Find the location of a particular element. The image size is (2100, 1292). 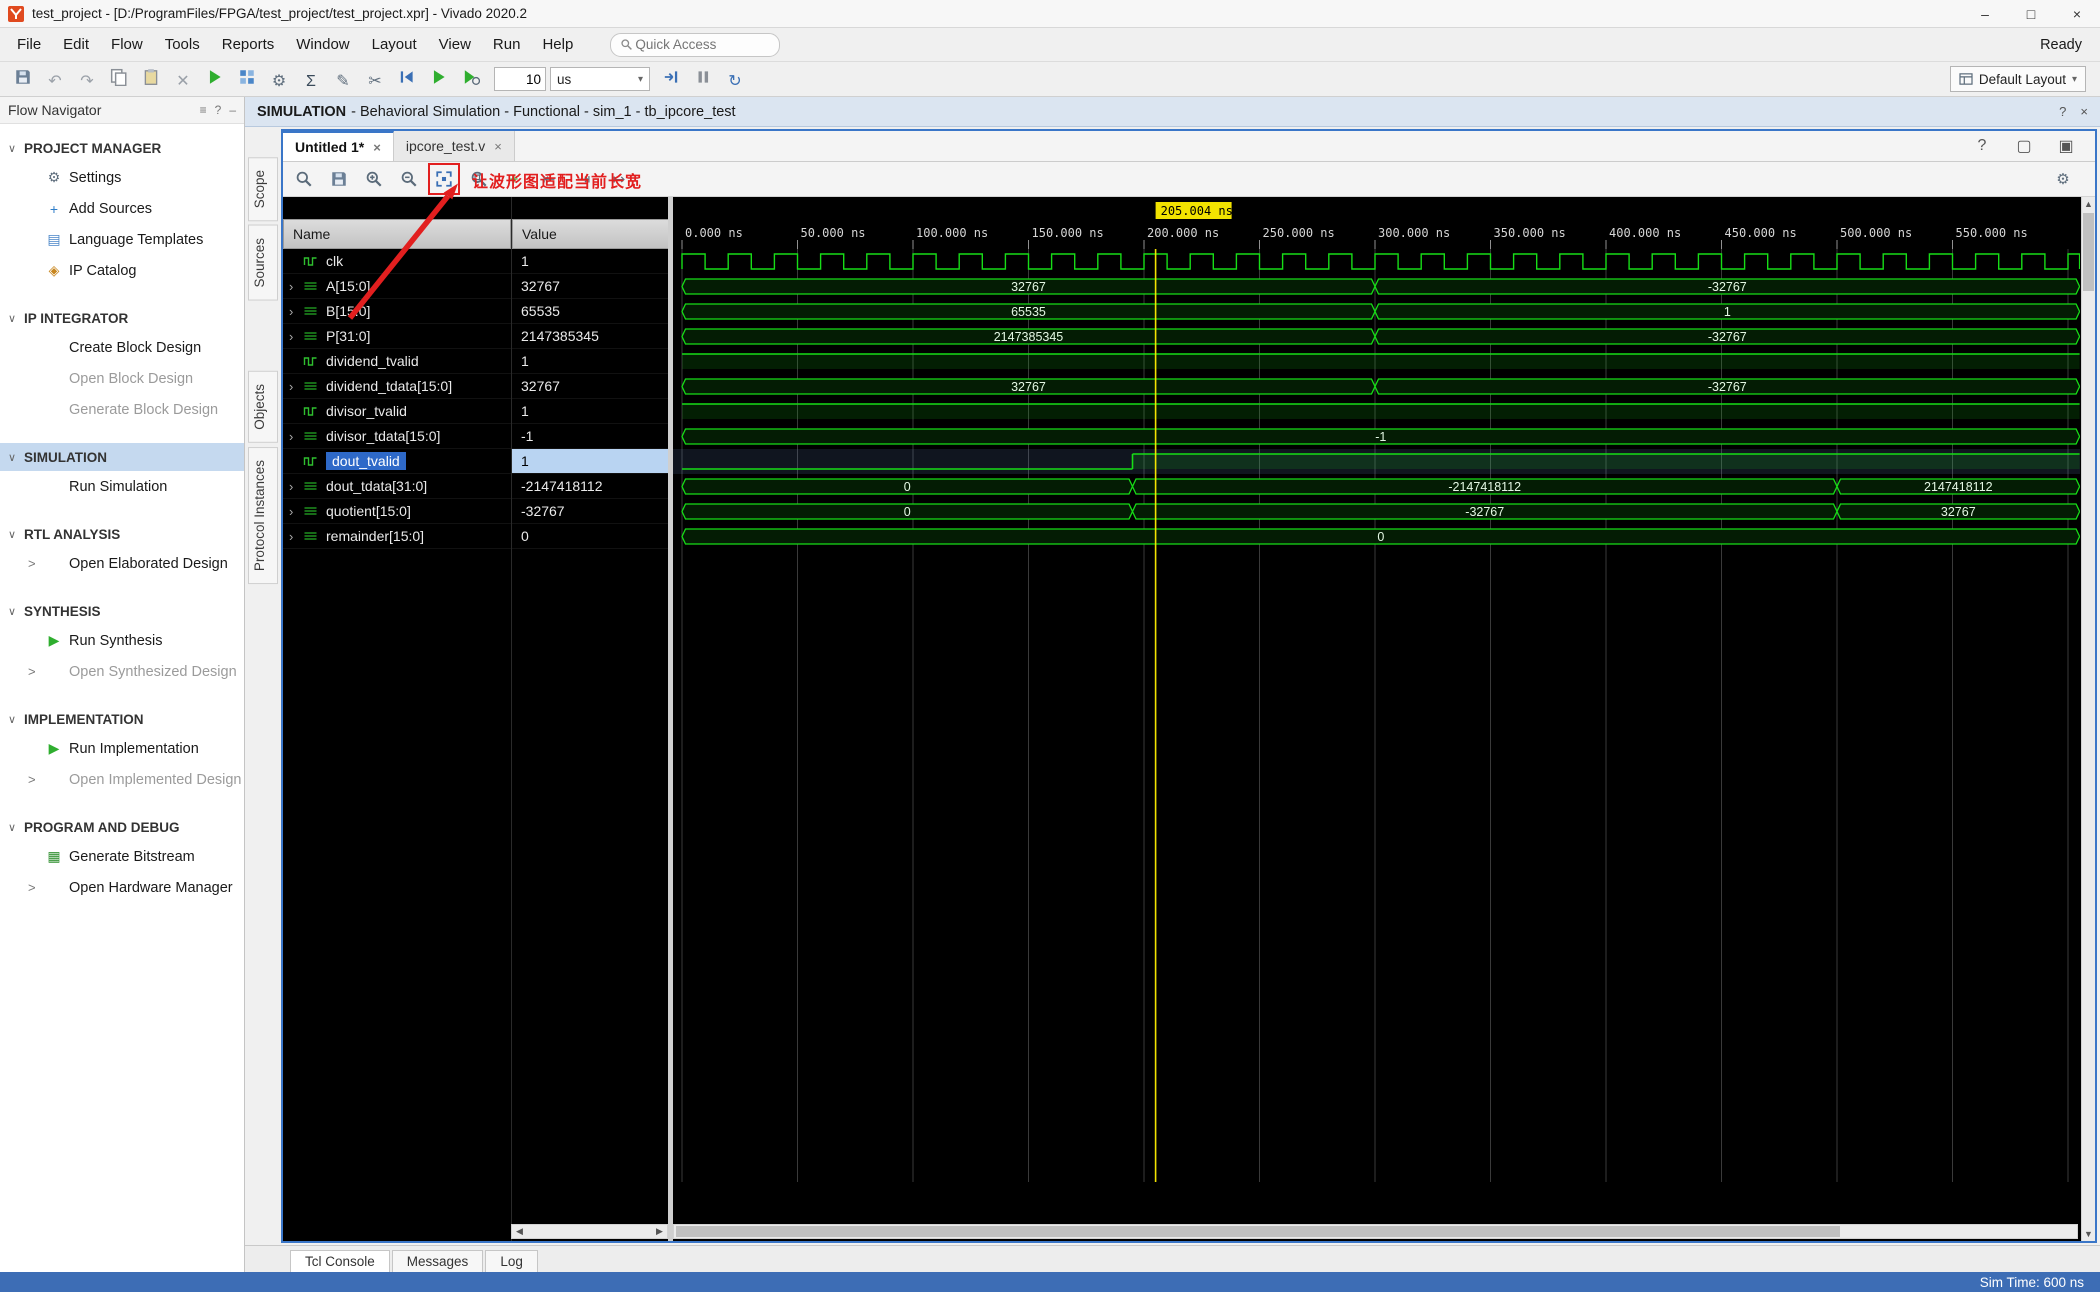

scroll-left-icon: ◀ is located at coordinates (519, 1231).